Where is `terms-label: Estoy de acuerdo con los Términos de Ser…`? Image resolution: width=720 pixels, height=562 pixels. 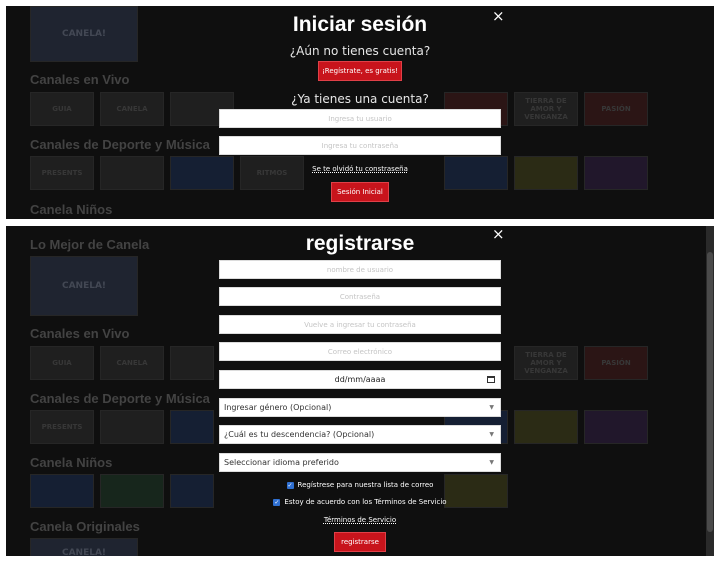 terms-label: Estoy de acuerdo con los Términos de Ser… is located at coordinates (365, 502).